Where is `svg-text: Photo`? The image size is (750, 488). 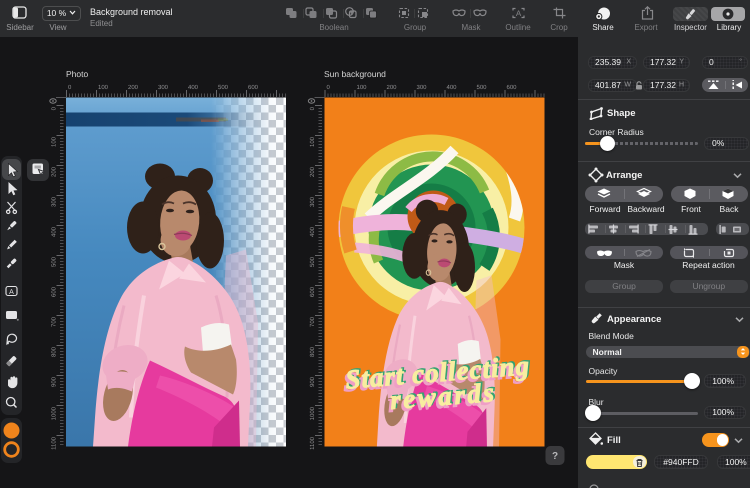
svg-text: Photo is located at coordinates (77, 74).